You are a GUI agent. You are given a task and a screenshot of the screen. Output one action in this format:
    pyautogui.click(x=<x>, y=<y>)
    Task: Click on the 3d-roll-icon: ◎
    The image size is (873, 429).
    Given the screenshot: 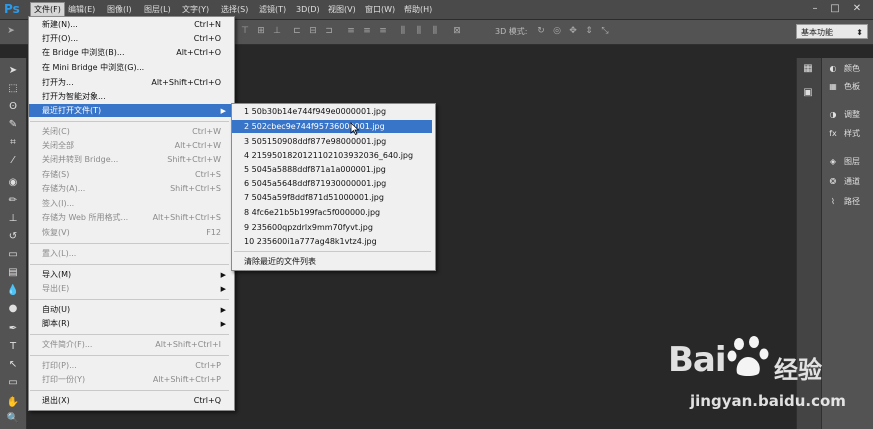 What is the action you would take?
    pyautogui.click(x=557, y=31)
    